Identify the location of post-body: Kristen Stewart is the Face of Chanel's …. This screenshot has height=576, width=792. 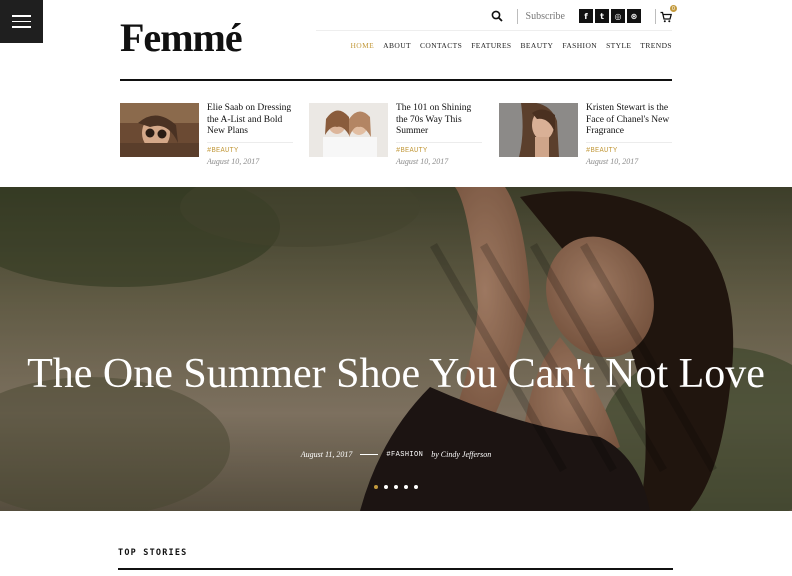
(629, 134).